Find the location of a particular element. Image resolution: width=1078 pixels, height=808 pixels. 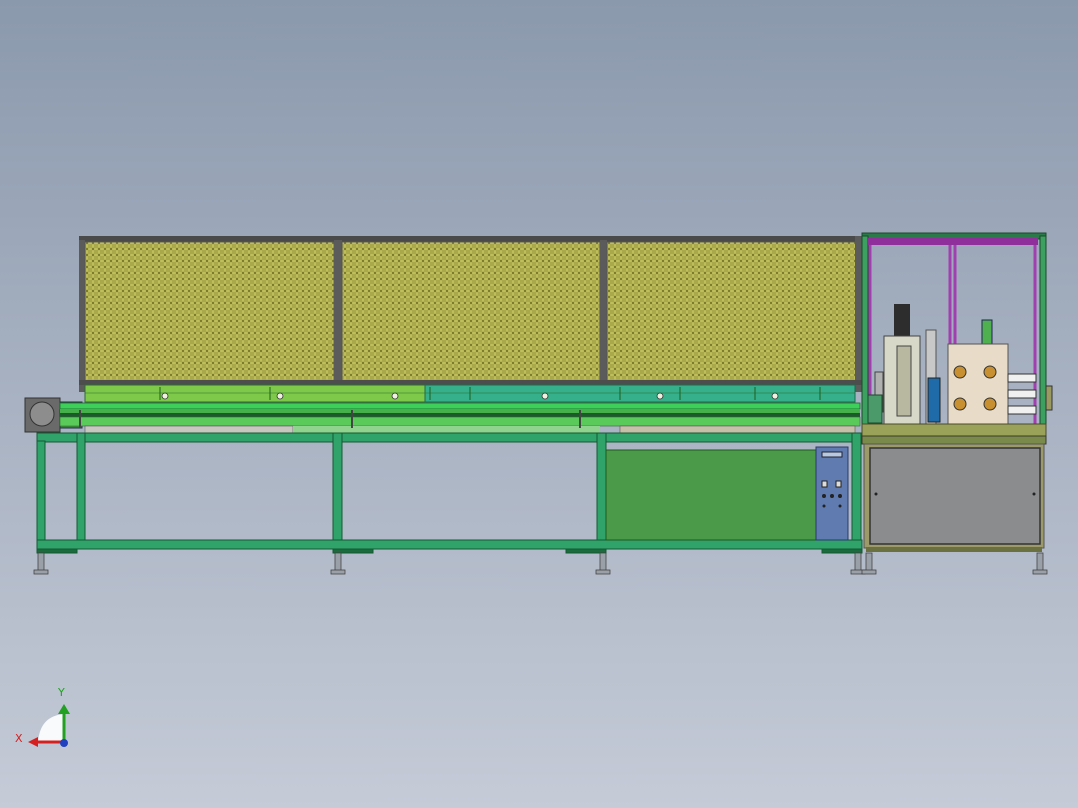

conveyor-rail is located at coordinates (442, 410).